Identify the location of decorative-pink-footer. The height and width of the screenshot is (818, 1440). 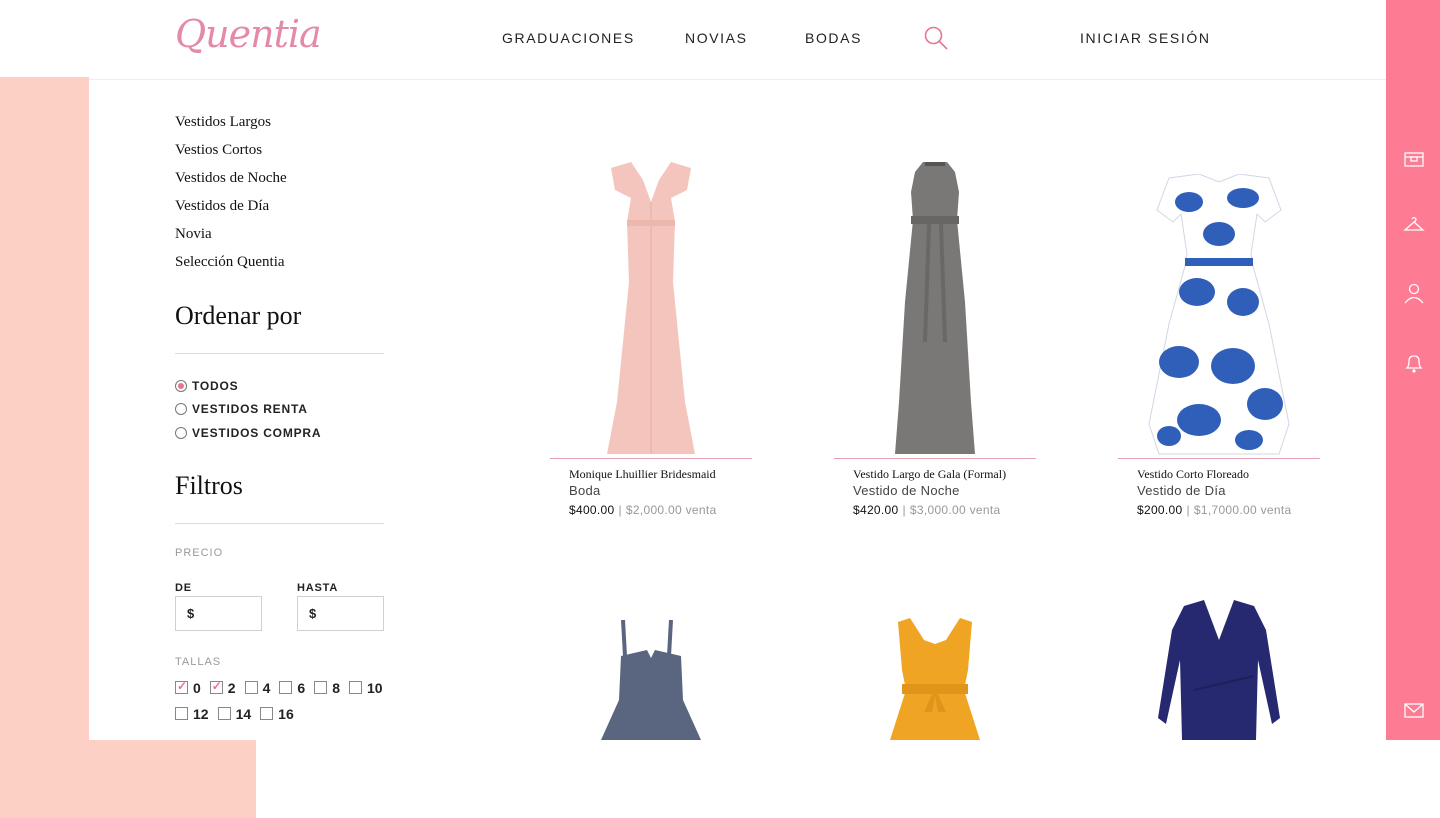
(128, 779).